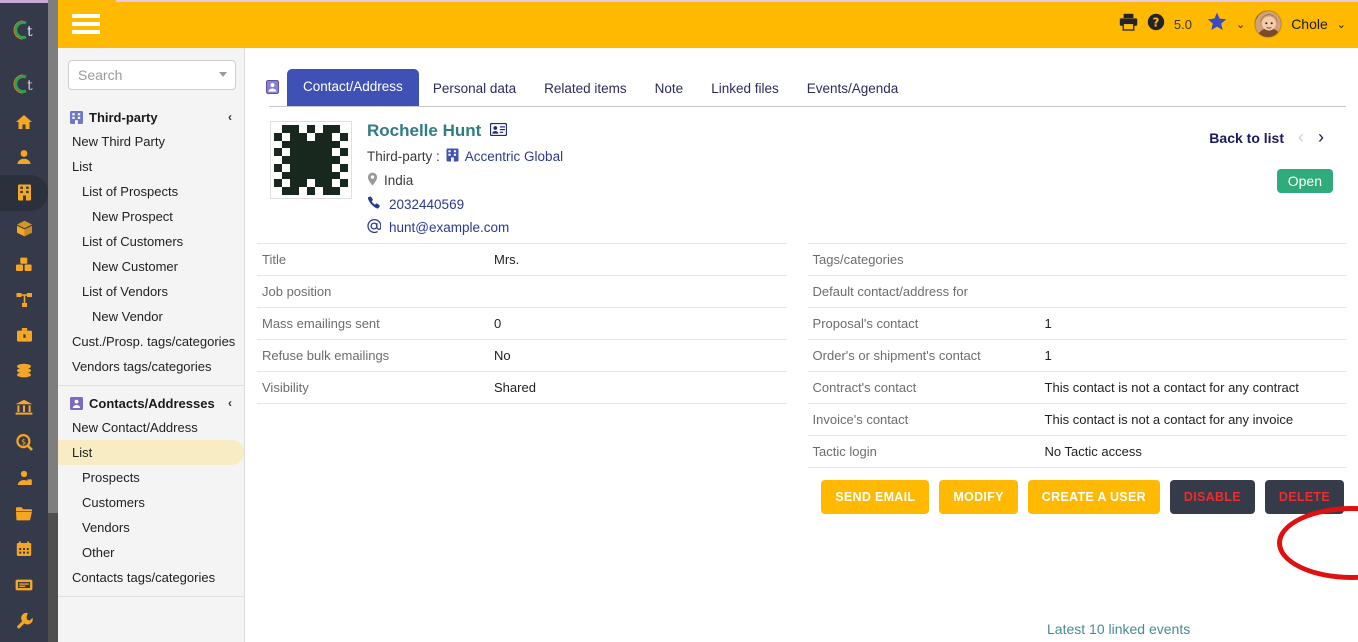 Image resolution: width=1358 pixels, height=642 pixels. Describe the element at coordinates (24, 336) in the screenshot. I see `briefcase-icon` at that location.